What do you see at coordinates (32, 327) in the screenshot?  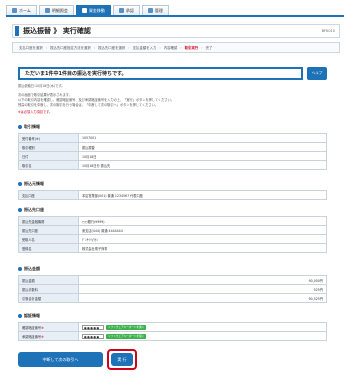 I see `field-label: 確認暗証番号` at bounding box center [32, 327].